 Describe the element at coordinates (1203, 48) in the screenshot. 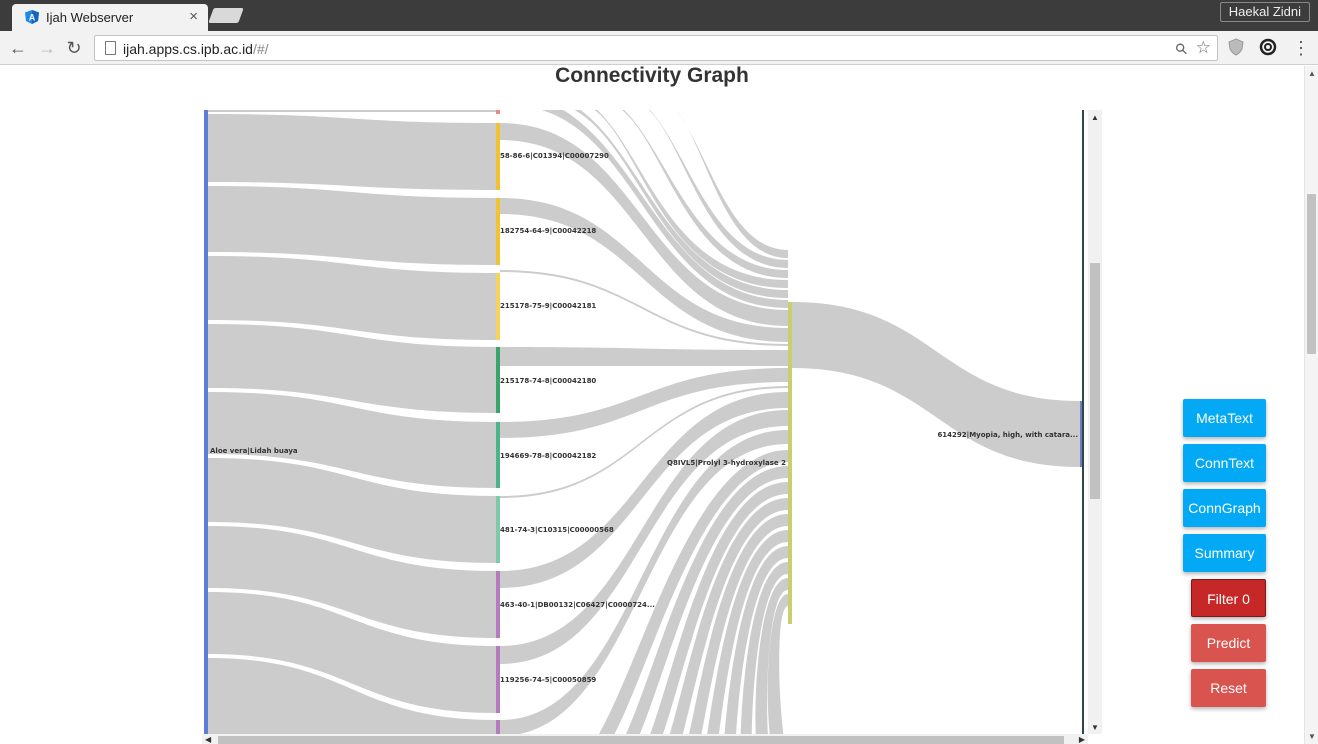

I see `bookmark-star-icon: ☆` at that location.